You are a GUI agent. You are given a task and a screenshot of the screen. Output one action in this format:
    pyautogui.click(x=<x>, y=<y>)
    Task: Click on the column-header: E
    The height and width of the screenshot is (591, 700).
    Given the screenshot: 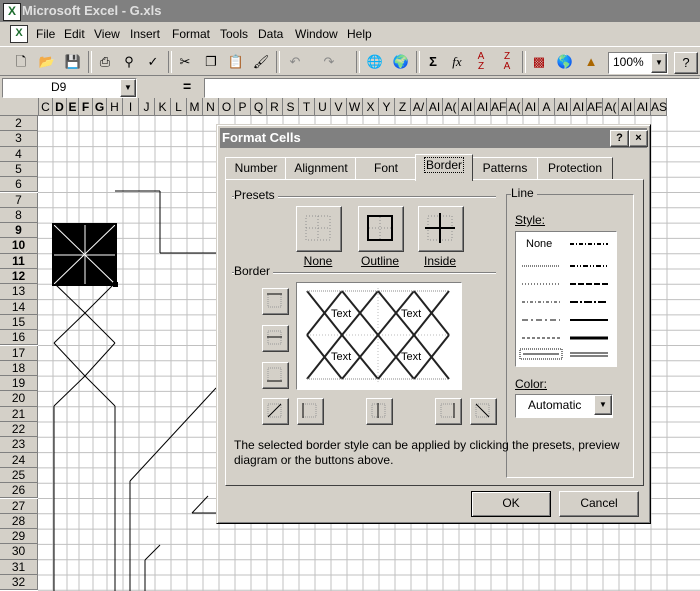 What is the action you would take?
    pyautogui.click(x=73, y=107)
    